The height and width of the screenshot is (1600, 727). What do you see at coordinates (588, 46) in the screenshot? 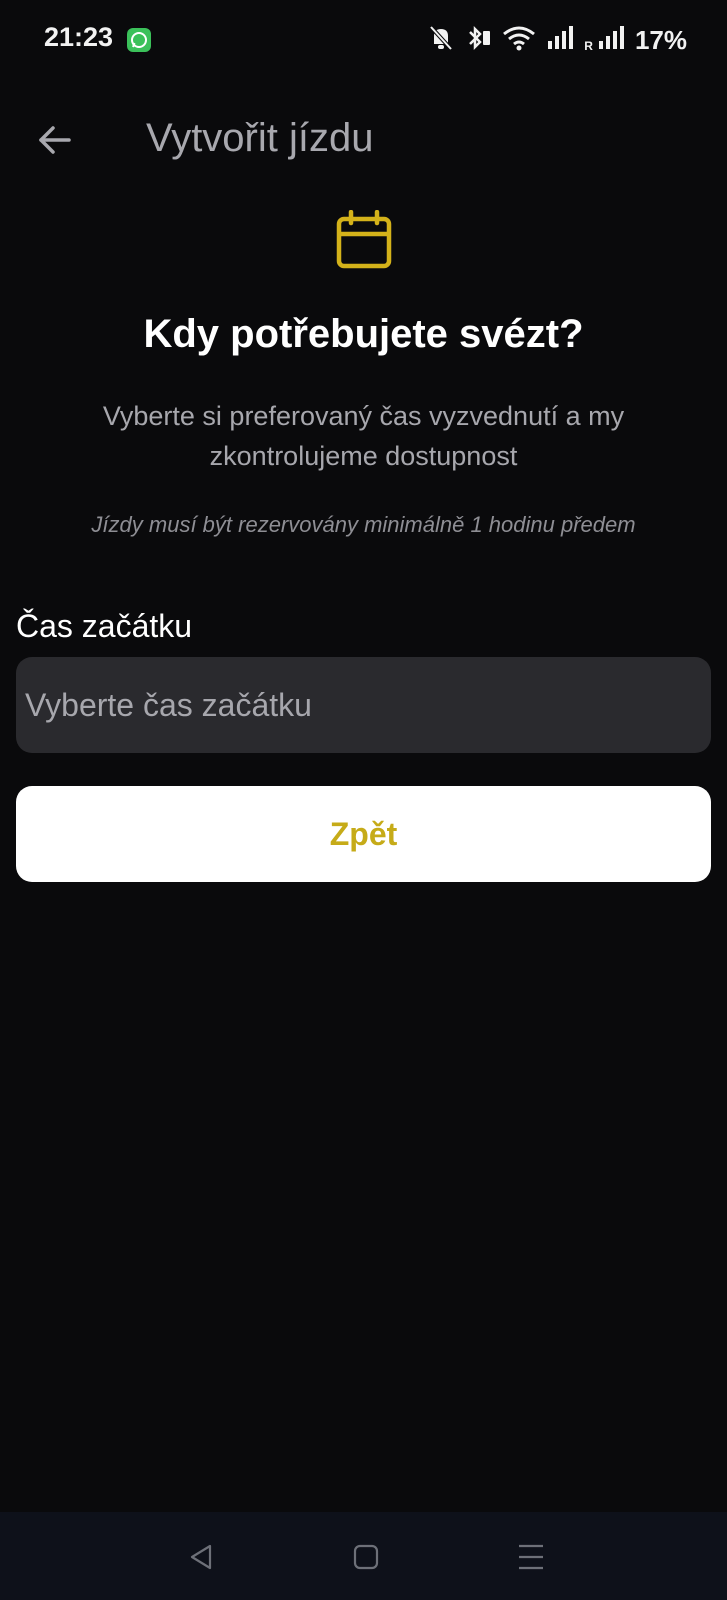
I see `roaming-label: R` at bounding box center [588, 46].